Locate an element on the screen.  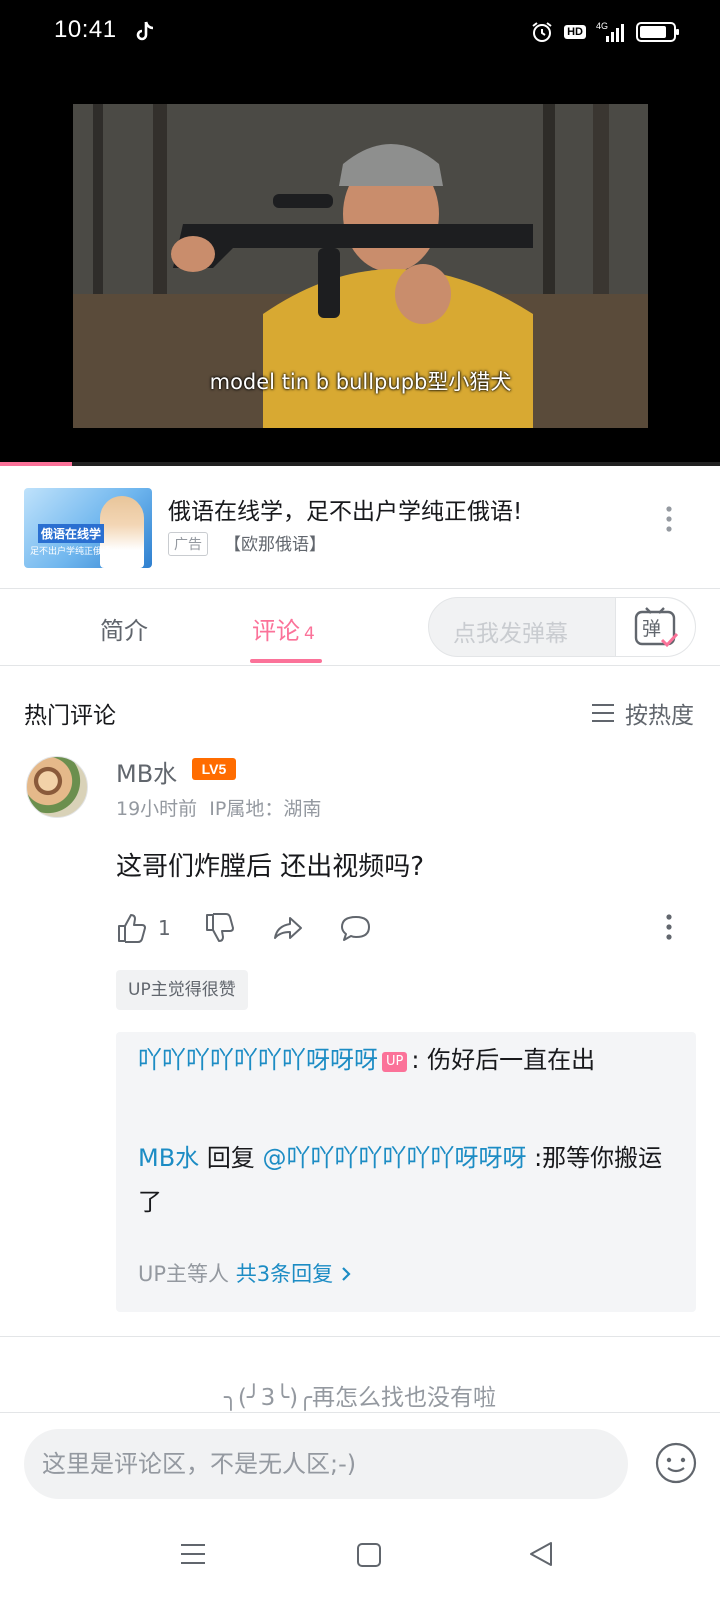
tab-intro: 简介 is located at coordinates (124, 628).